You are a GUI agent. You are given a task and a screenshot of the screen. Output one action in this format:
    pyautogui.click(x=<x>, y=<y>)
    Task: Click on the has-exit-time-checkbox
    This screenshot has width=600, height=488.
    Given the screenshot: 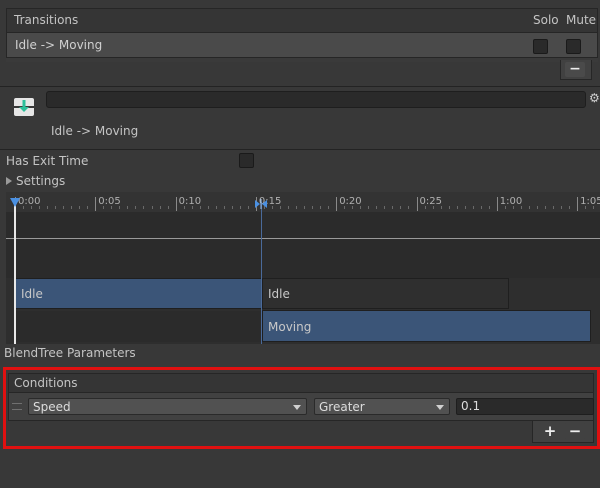 What is the action you would take?
    pyautogui.click(x=246, y=160)
    